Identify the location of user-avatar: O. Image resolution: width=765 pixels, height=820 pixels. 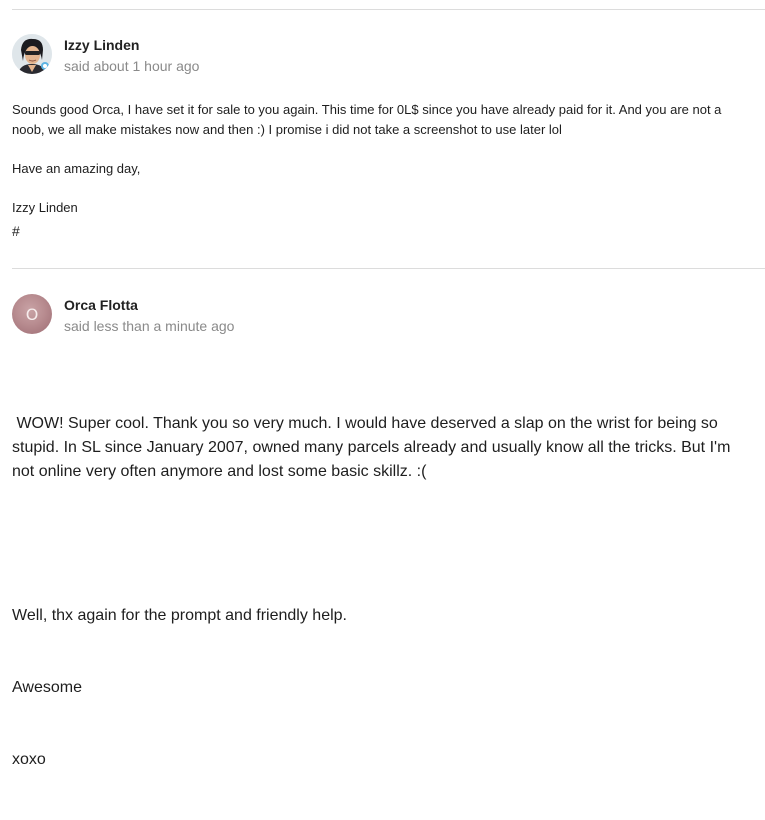
(32, 314).